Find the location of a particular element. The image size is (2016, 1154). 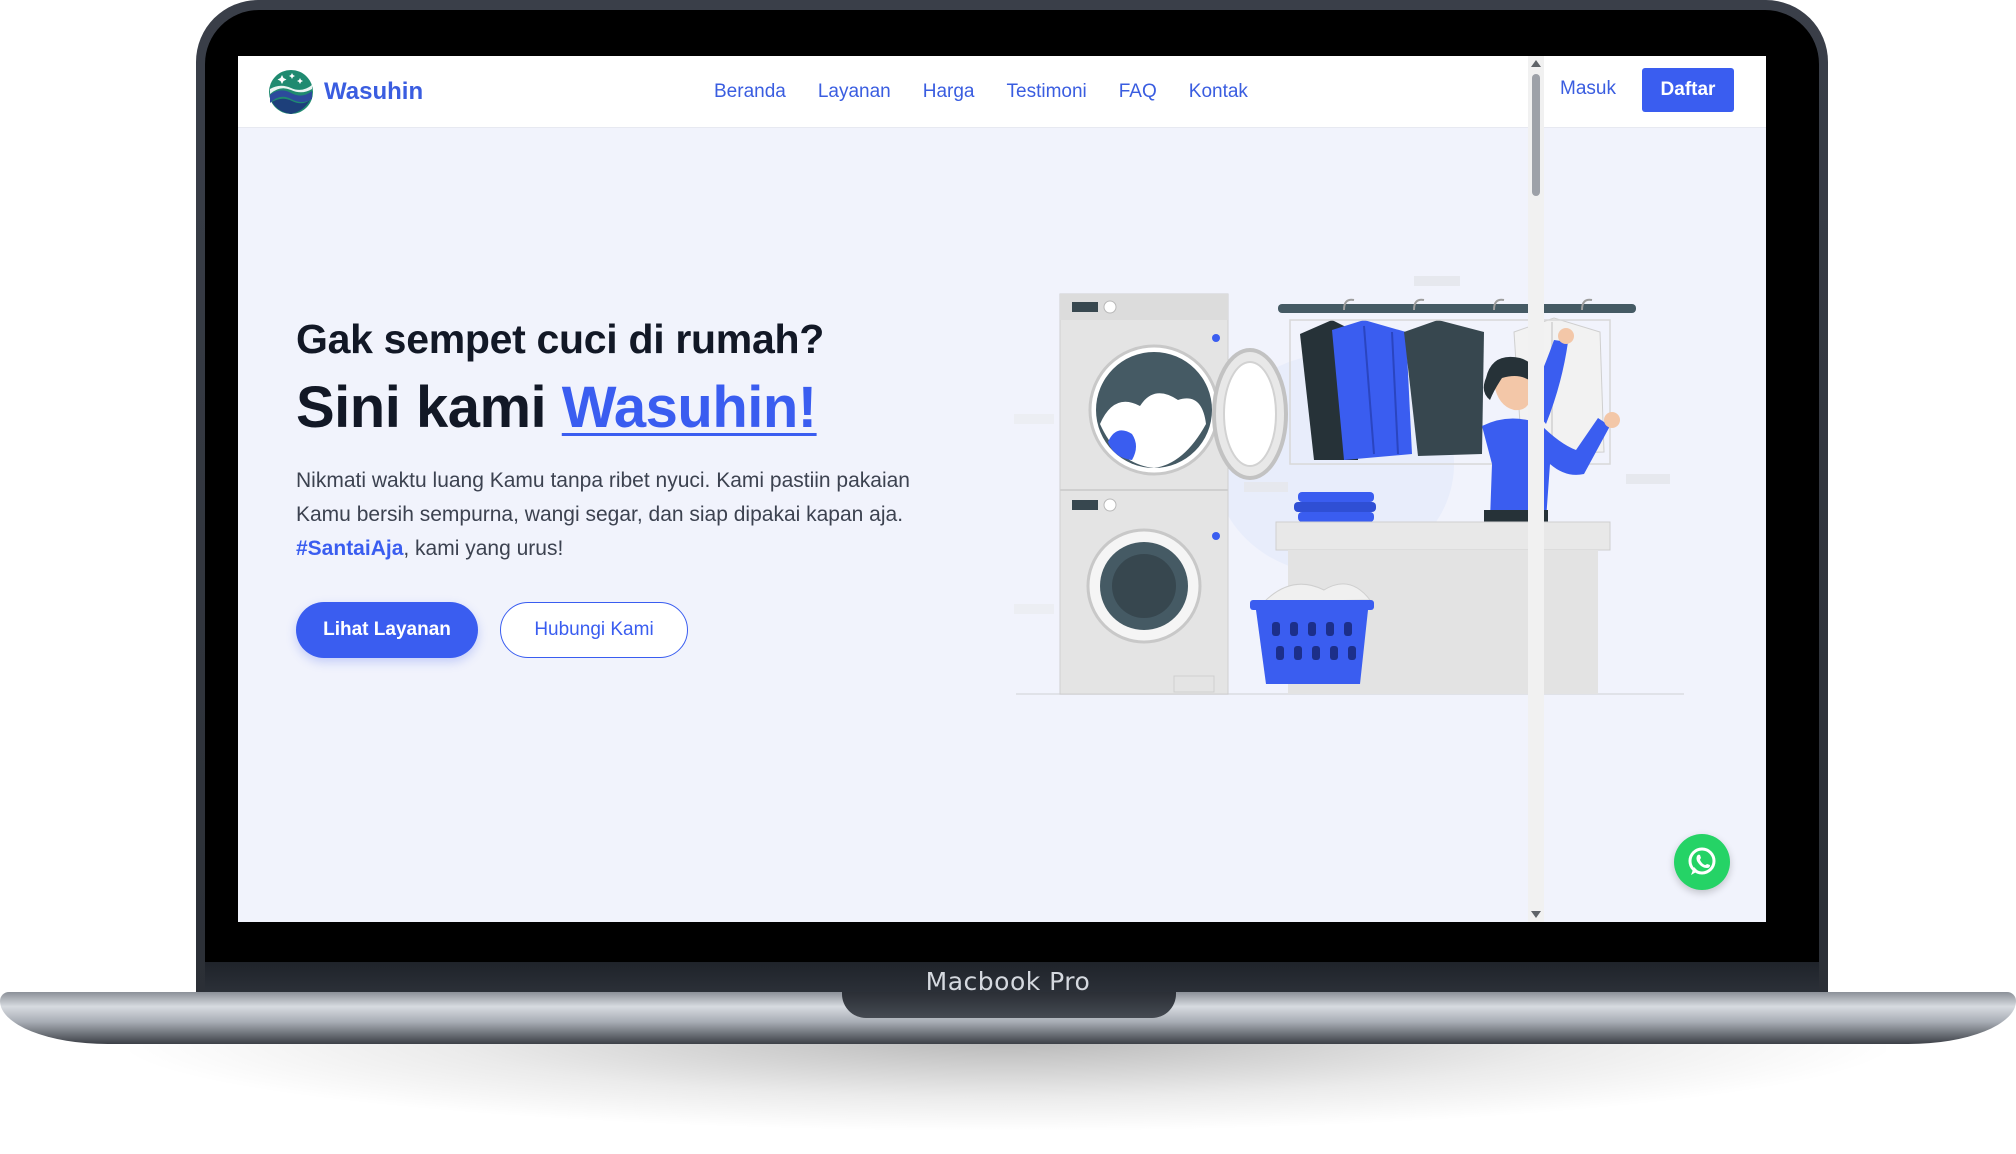

brand: Wasuhin is located at coordinates (345, 92).